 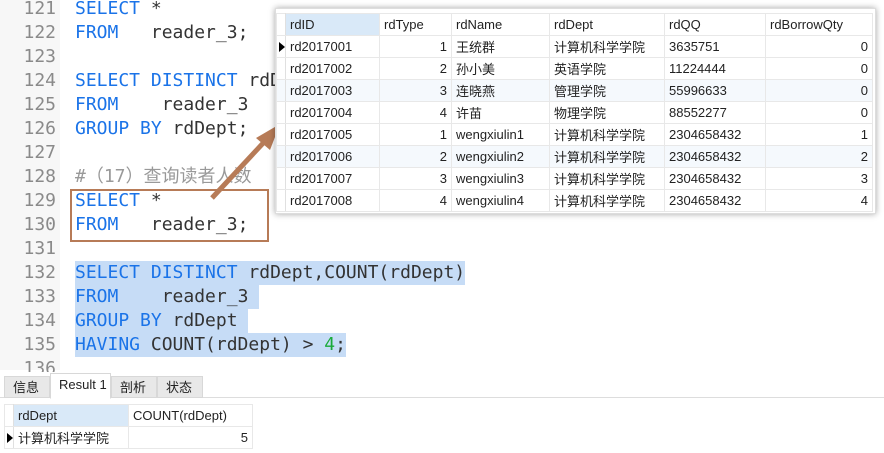 What do you see at coordinates (500, 200) in the screenshot?
I see `table-cell: wengxiulin4` at bounding box center [500, 200].